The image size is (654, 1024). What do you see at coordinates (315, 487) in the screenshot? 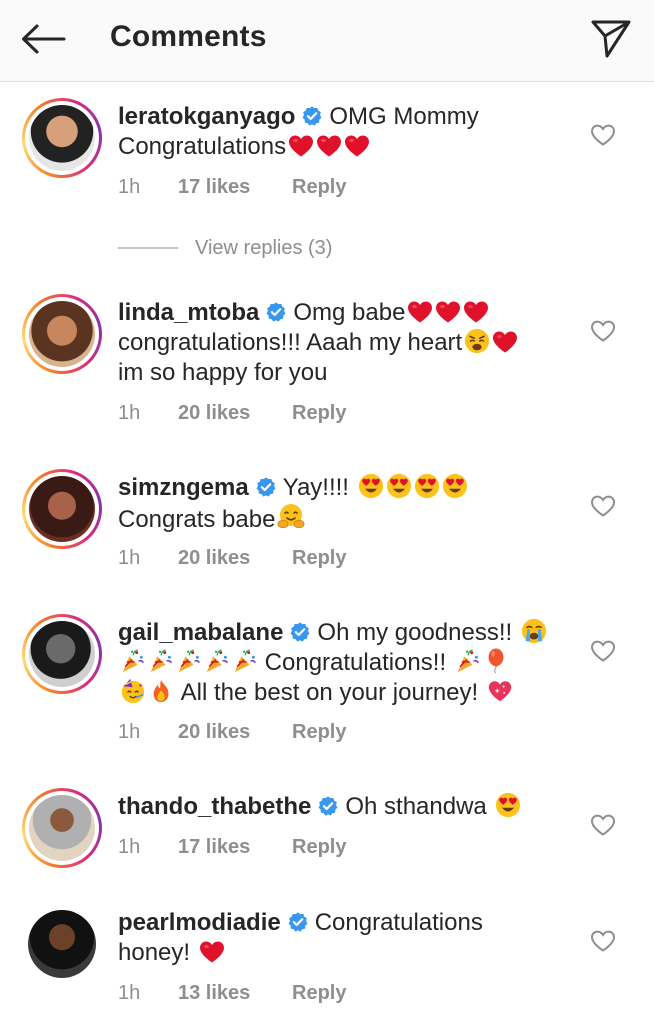
I see `comment-body: Yay!!!!` at bounding box center [315, 487].